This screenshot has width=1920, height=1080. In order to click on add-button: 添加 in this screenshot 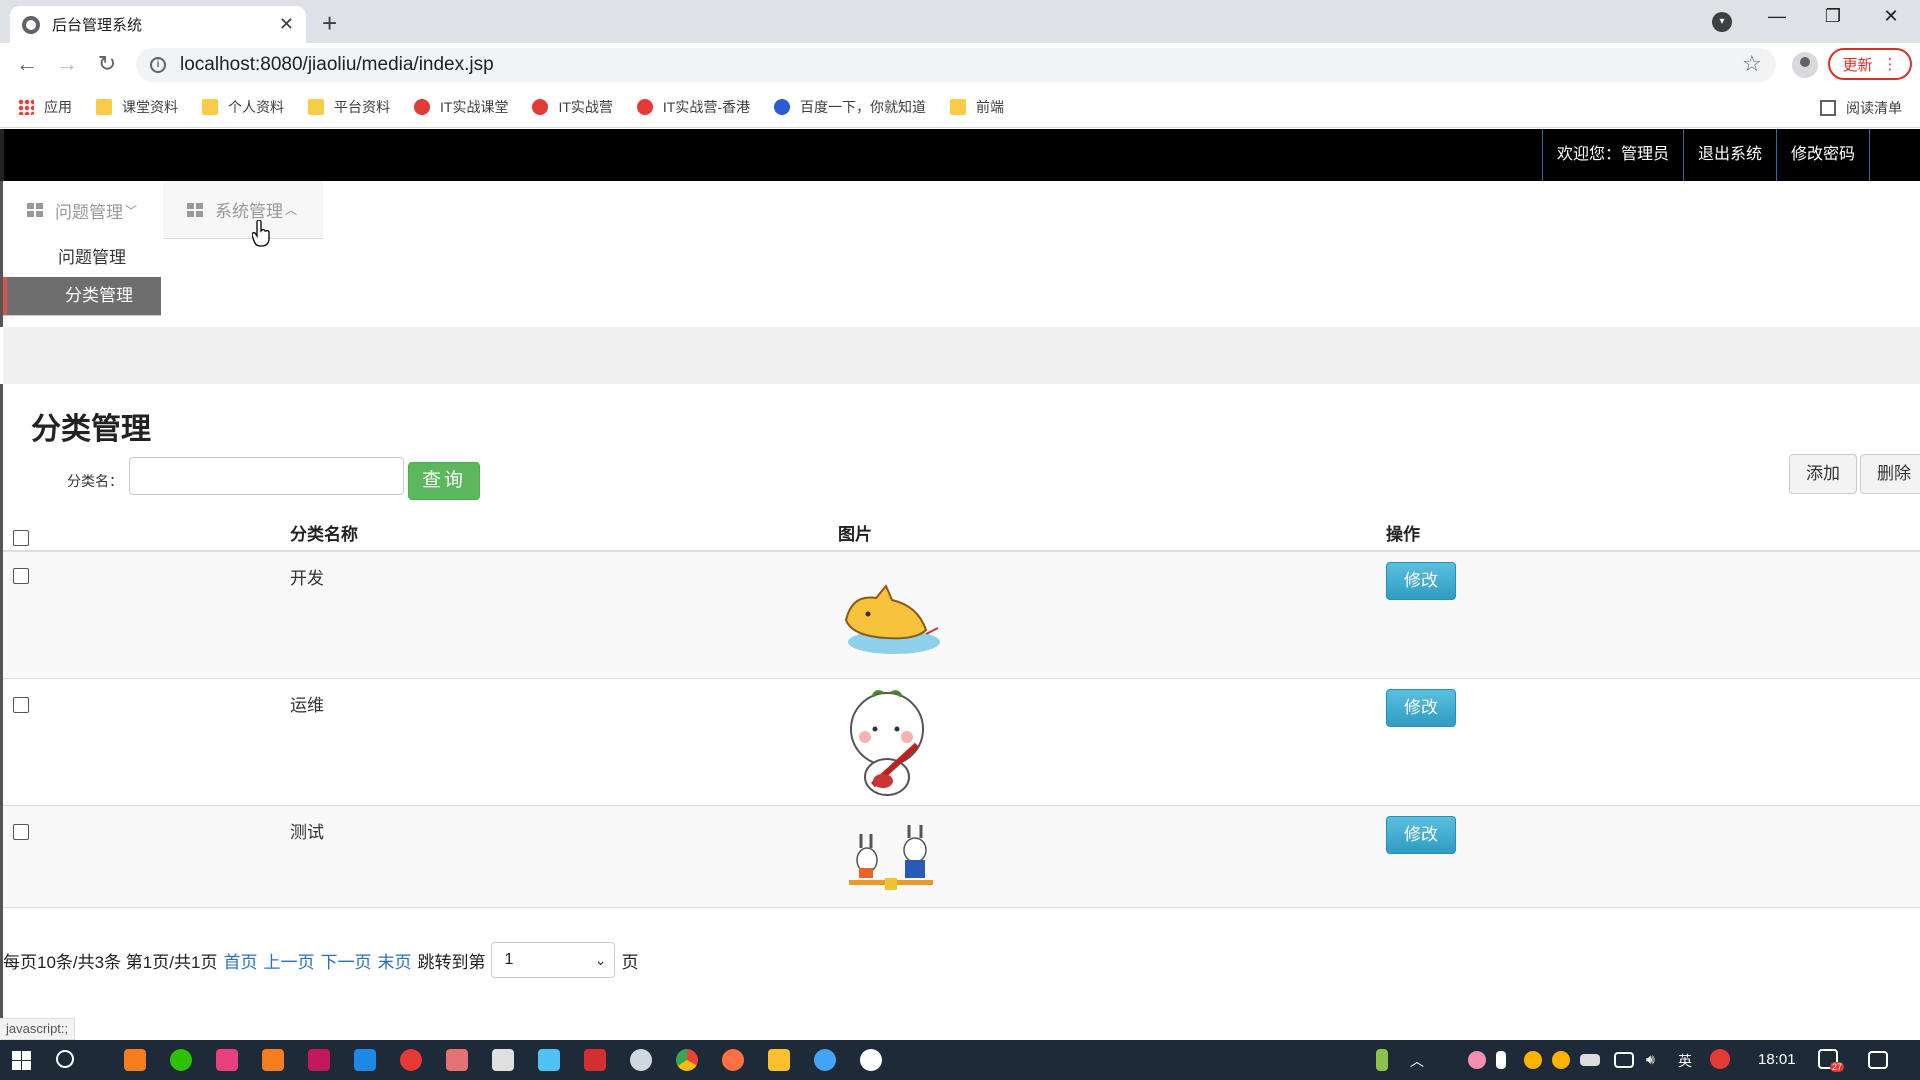, I will do `click(1823, 474)`.